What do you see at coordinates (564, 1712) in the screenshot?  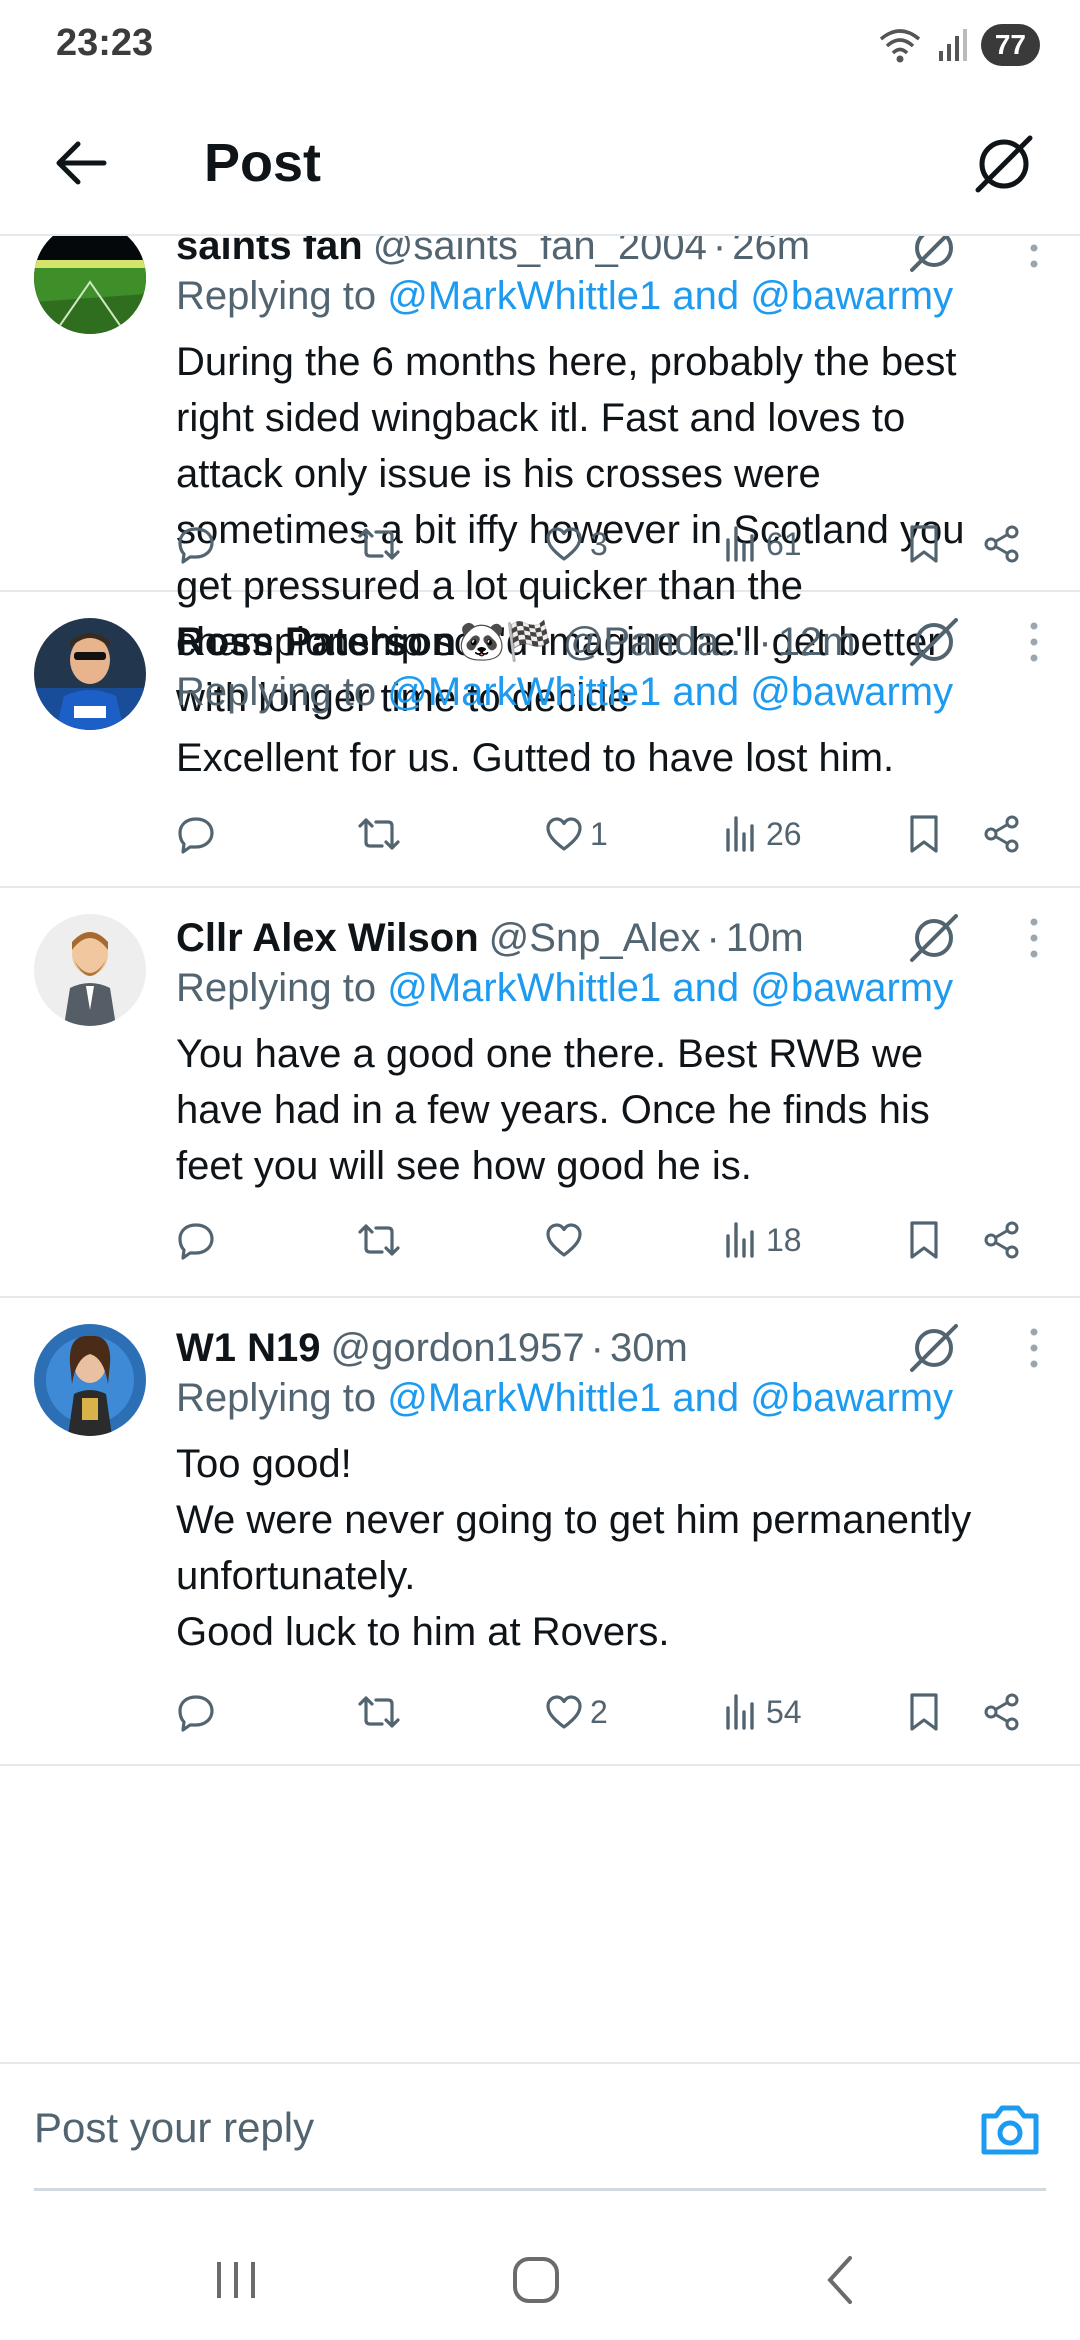 I see `like-icon` at bounding box center [564, 1712].